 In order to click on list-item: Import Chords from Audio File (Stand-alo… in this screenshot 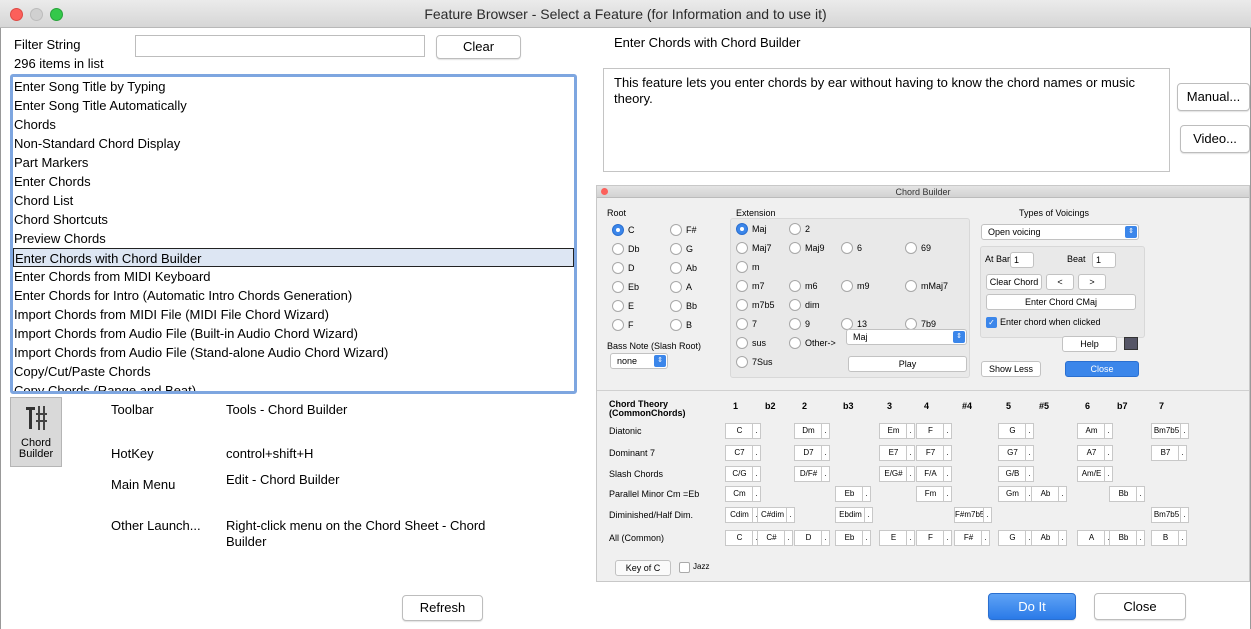, I will do `click(293, 352)`.